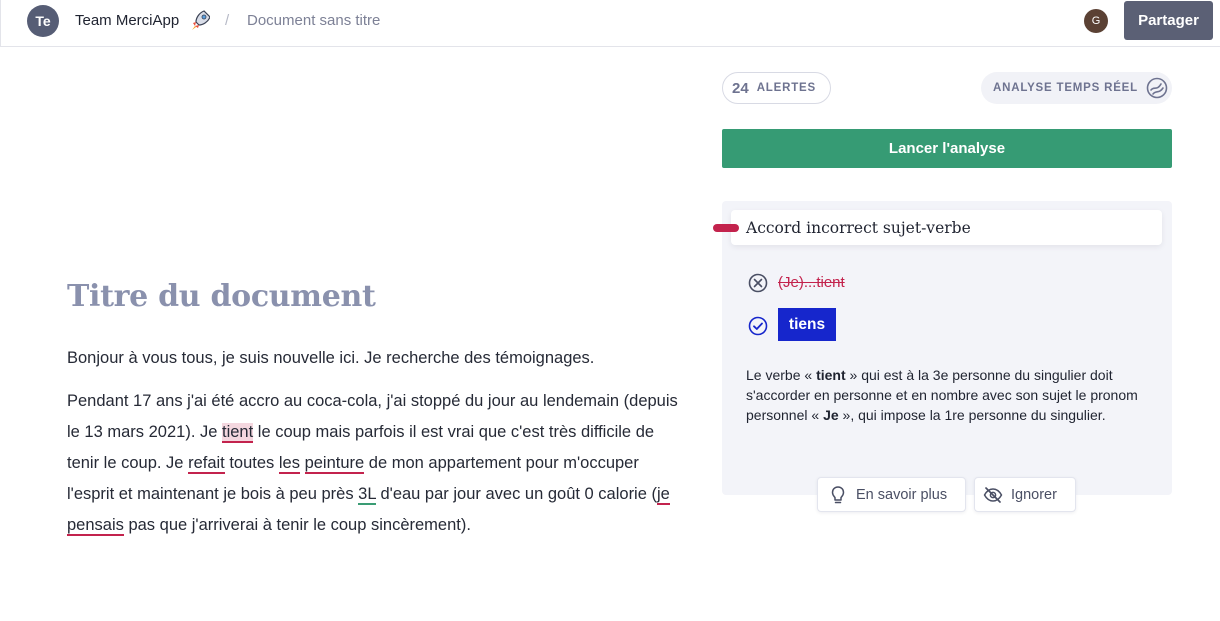 The width and height of the screenshot is (1220, 621). I want to click on style-highlight: 3L, so click(367, 495).